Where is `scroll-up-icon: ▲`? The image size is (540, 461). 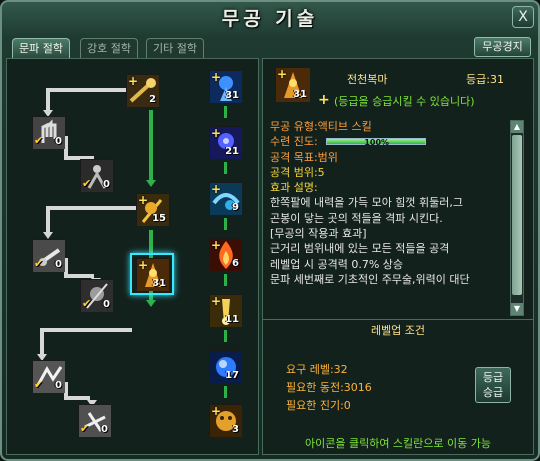 scroll-up-icon: ▲ is located at coordinates (517, 127).